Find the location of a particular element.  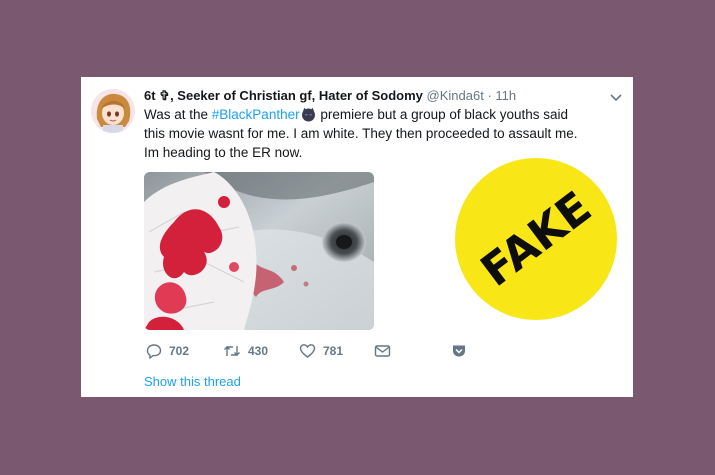

message-icon is located at coordinates (382, 351).